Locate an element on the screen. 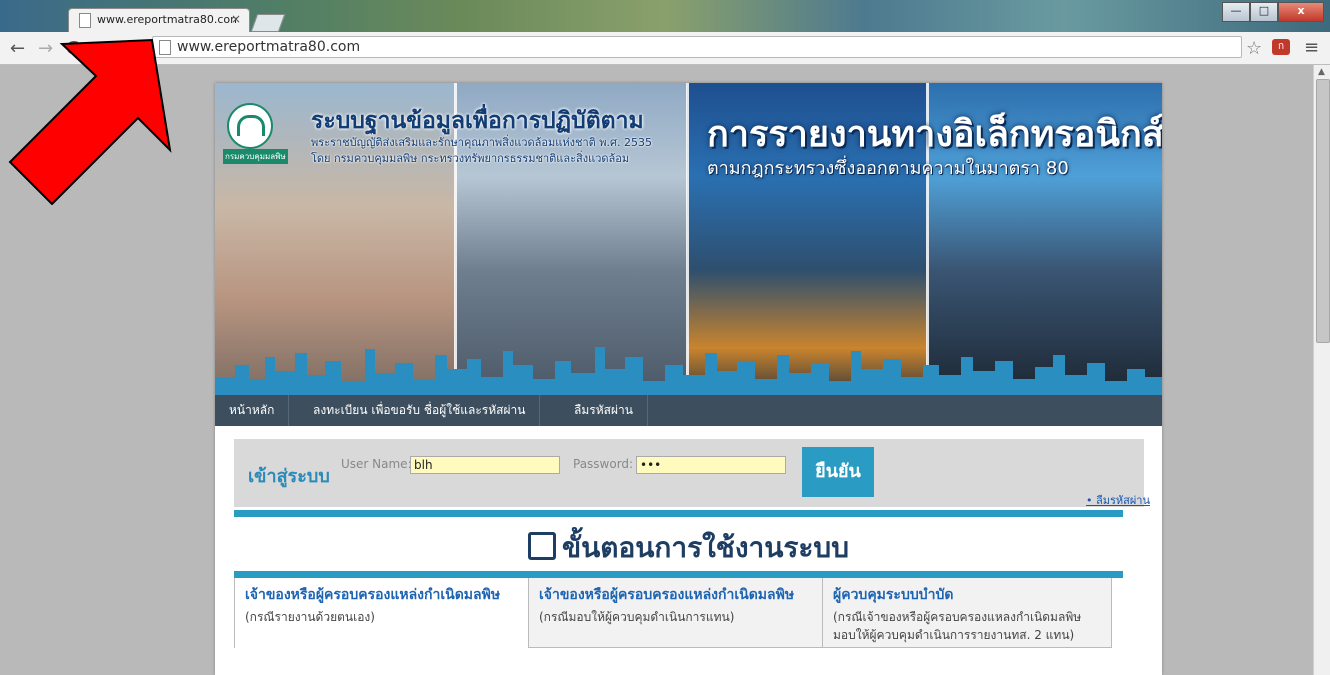 This screenshot has height=675, width=1330. login-submit-button: ยืนยัน is located at coordinates (838, 472).